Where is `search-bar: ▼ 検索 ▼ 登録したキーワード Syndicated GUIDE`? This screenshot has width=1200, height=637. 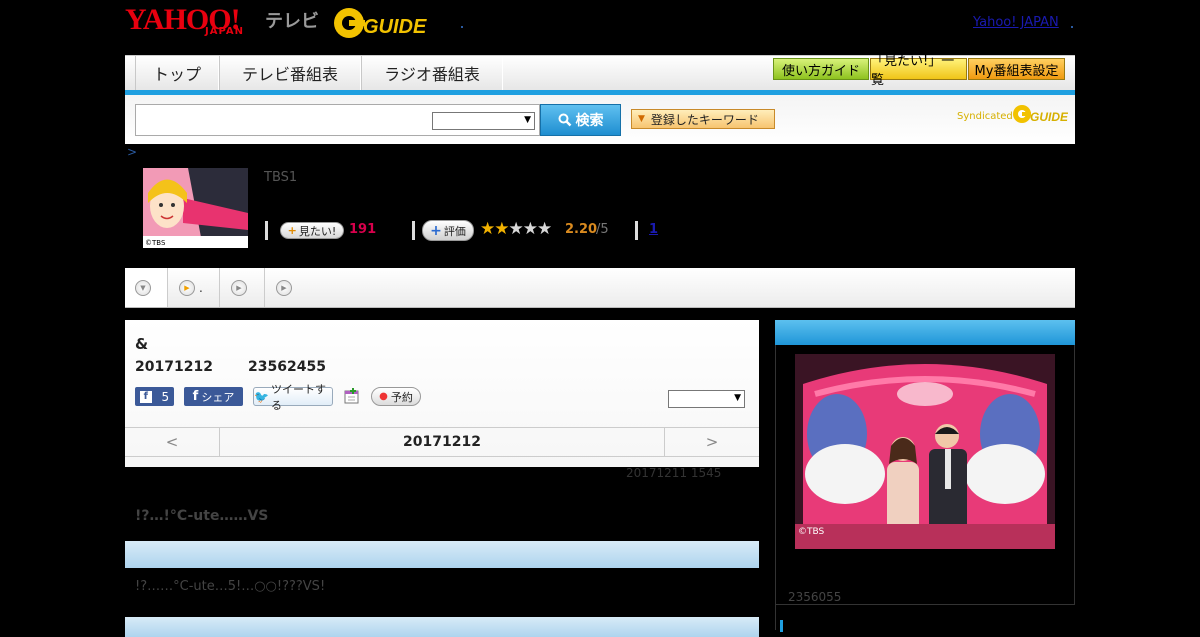 search-bar: ▼ 検索 ▼ 登録したキーワード Syndicated GUIDE is located at coordinates (600, 119).